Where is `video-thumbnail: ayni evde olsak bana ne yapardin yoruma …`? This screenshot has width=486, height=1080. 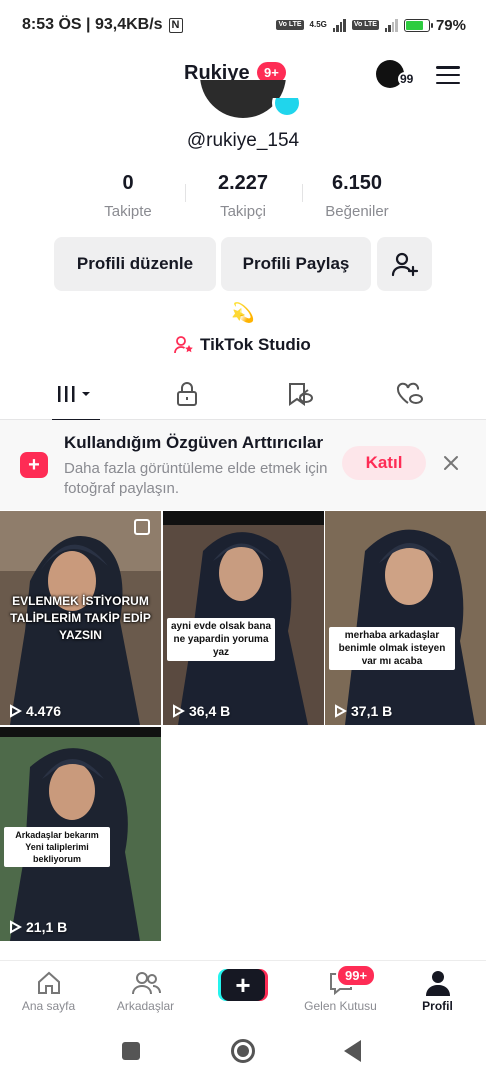 video-thumbnail: ayni evde olsak bana ne yapardin yoruma … is located at coordinates (243, 618).